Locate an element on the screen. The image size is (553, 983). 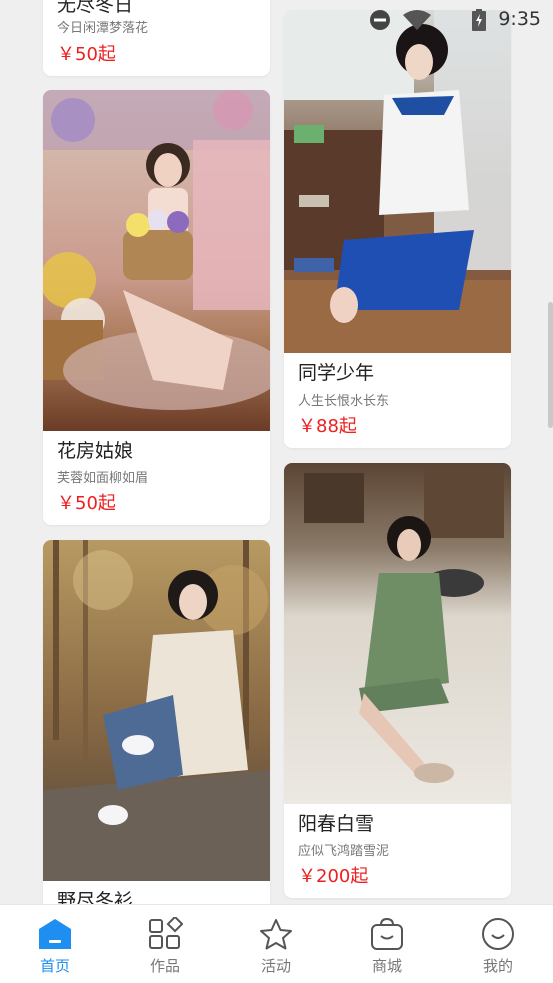
smile-face-icon is located at coordinates (498, 934).